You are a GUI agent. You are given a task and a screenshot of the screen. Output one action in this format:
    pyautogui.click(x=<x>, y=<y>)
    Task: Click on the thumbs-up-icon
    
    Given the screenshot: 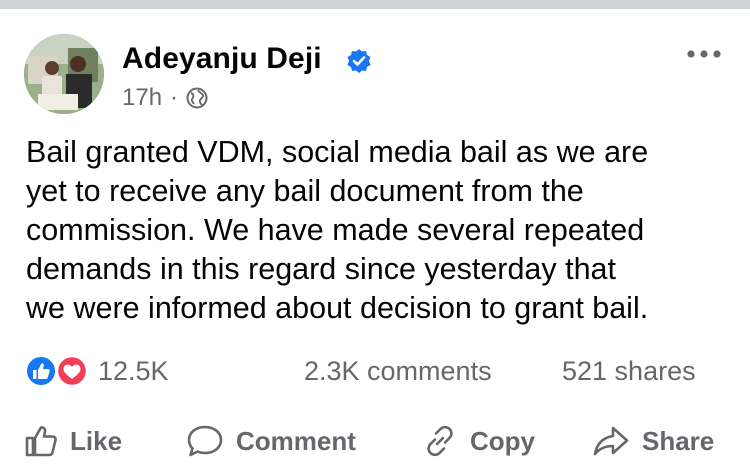 What is the action you would take?
    pyautogui.click(x=41, y=441)
    